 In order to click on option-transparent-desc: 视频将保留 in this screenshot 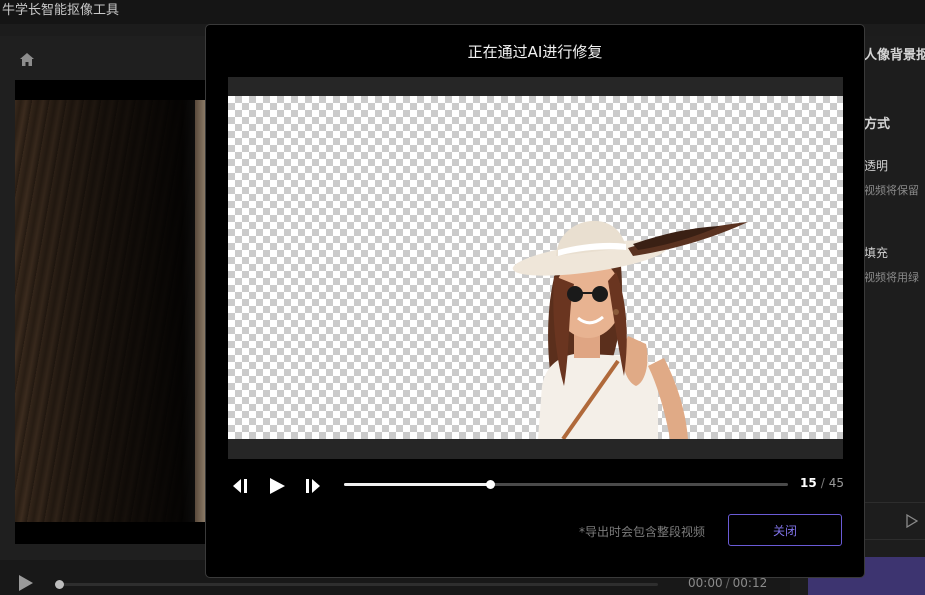, I will do `click(891, 190)`.